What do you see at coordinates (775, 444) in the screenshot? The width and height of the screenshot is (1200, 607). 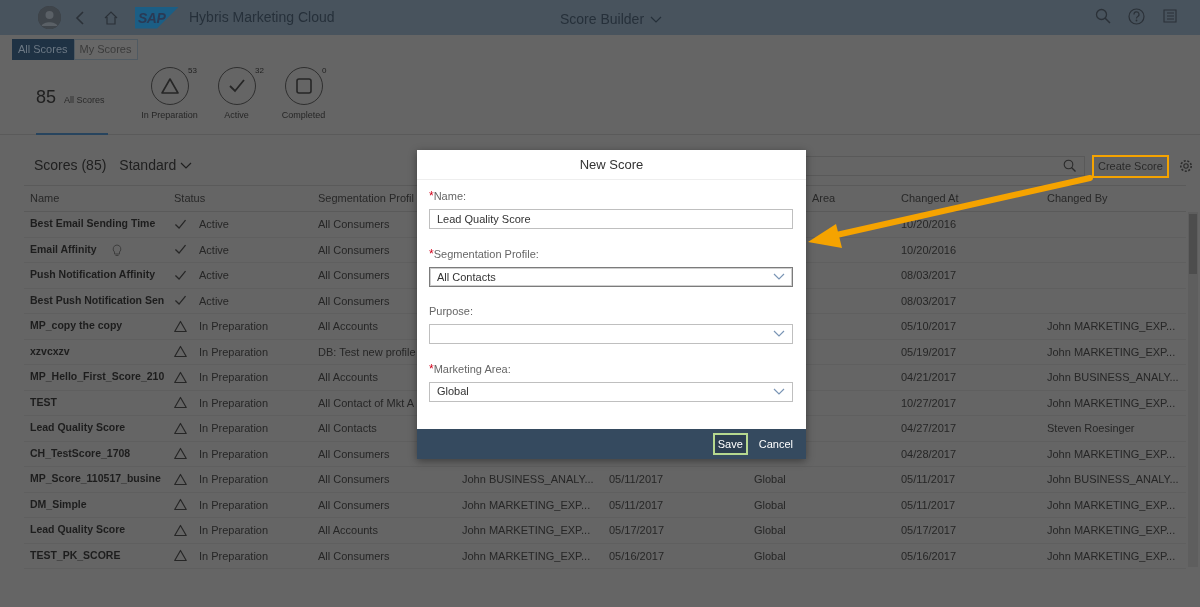 I see `dialog-button: Cancel` at bounding box center [775, 444].